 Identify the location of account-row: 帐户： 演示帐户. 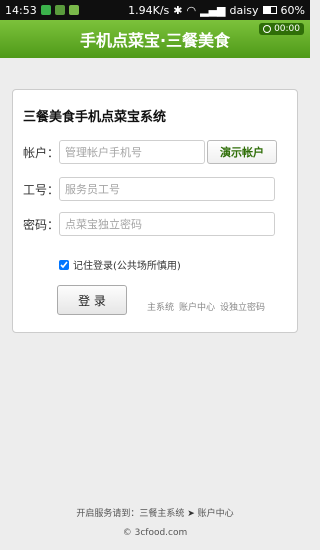
(156, 152).